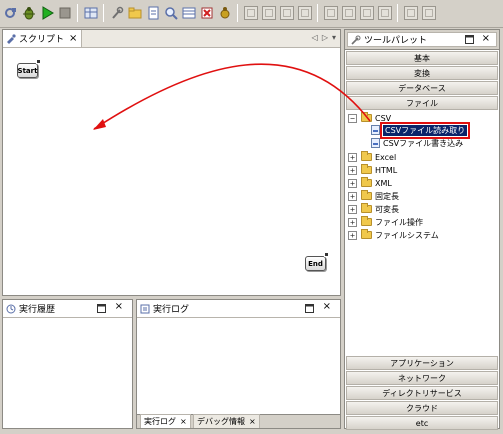 Image resolution: width=503 pixels, height=434 pixels. What do you see at coordinates (387, 209) in the screenshot?
I see `tree-item-label: 可変長` at bounding box center [387, 209].